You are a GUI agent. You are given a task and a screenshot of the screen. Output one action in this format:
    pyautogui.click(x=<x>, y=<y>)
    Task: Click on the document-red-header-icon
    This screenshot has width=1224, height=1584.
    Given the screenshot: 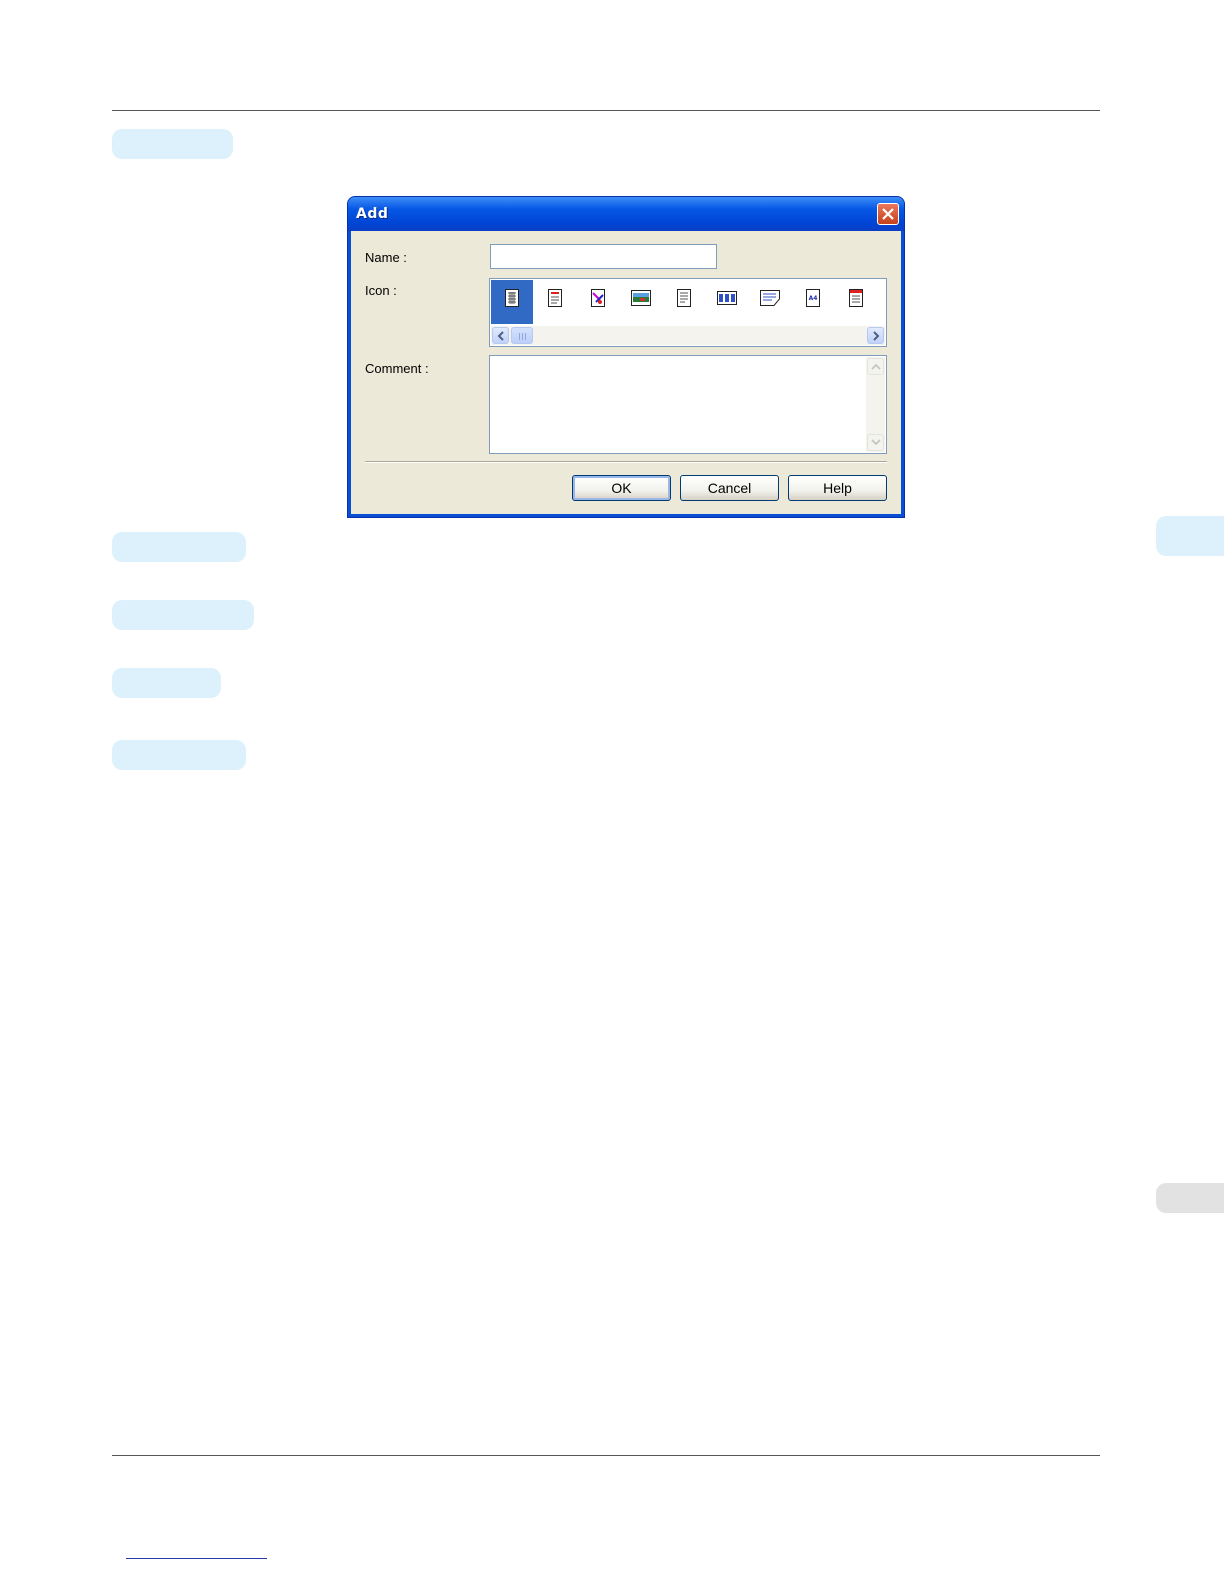 What is the action you would take?
    pyautogui.click(x=856, y=298)
    